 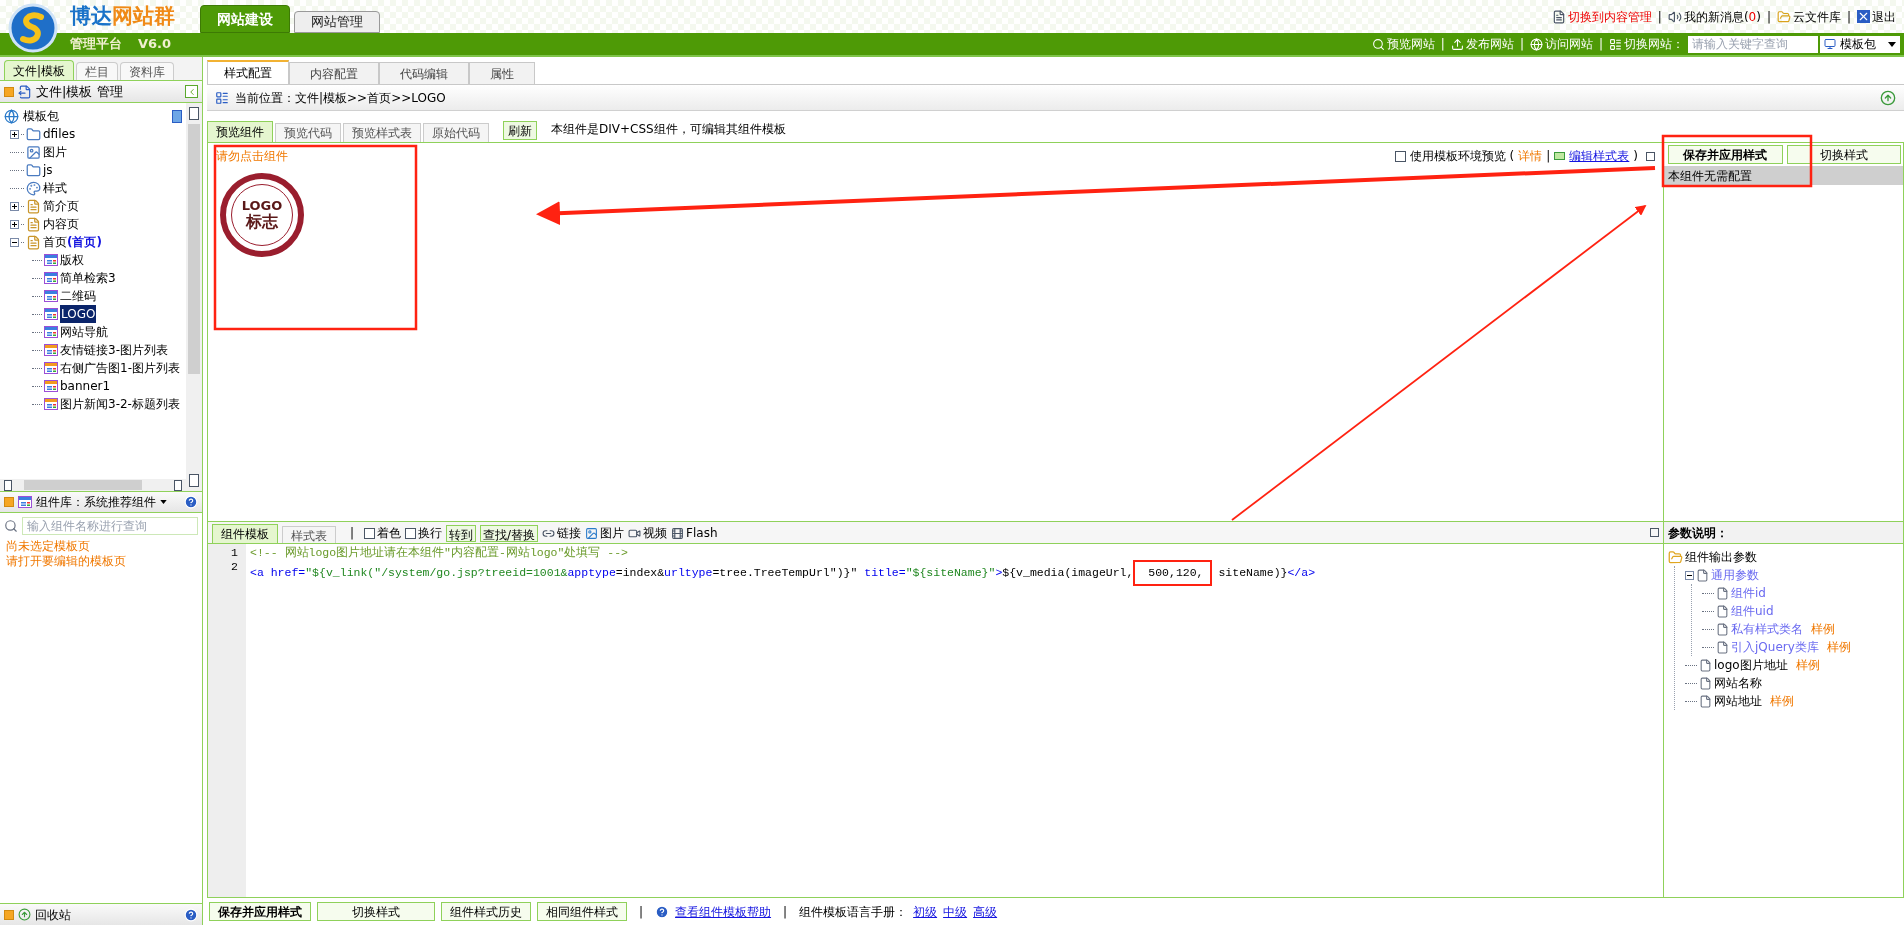 What do you see at coordinates (955, 911) in the screenshot?
I see `manual-link: 中级` at bounding box center [955, 911].